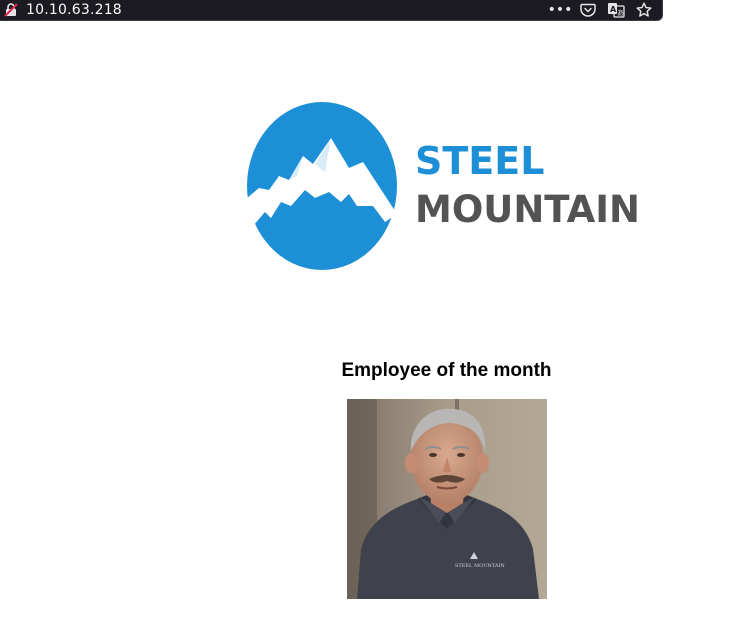 The height and width of the screenshot is (620, 735). Describe the element at coordinates (620, 13) in the screenshot. I see `svg-text: あ` at that location.